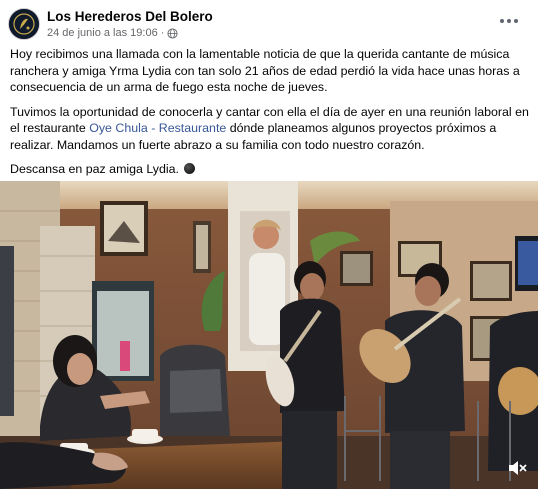  Describe the element at coordinates (94, 169) in the screenshot. I see `paragraph-text: Descansa en paz amiga Lydia.` at that location.